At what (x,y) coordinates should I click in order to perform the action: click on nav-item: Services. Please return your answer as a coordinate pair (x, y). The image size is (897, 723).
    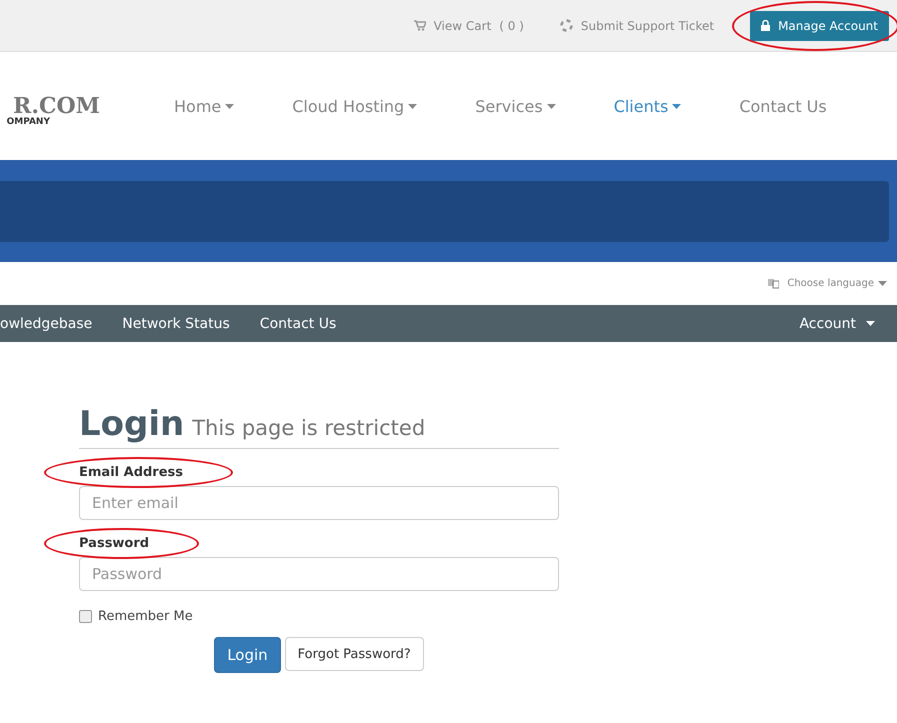
    Looking at the image, I should click on (515, 106).